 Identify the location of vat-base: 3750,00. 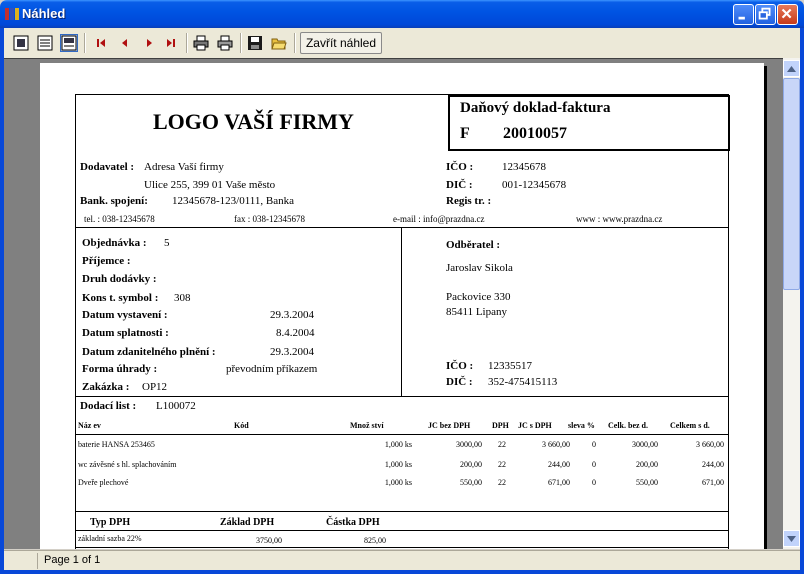
(269, 540).